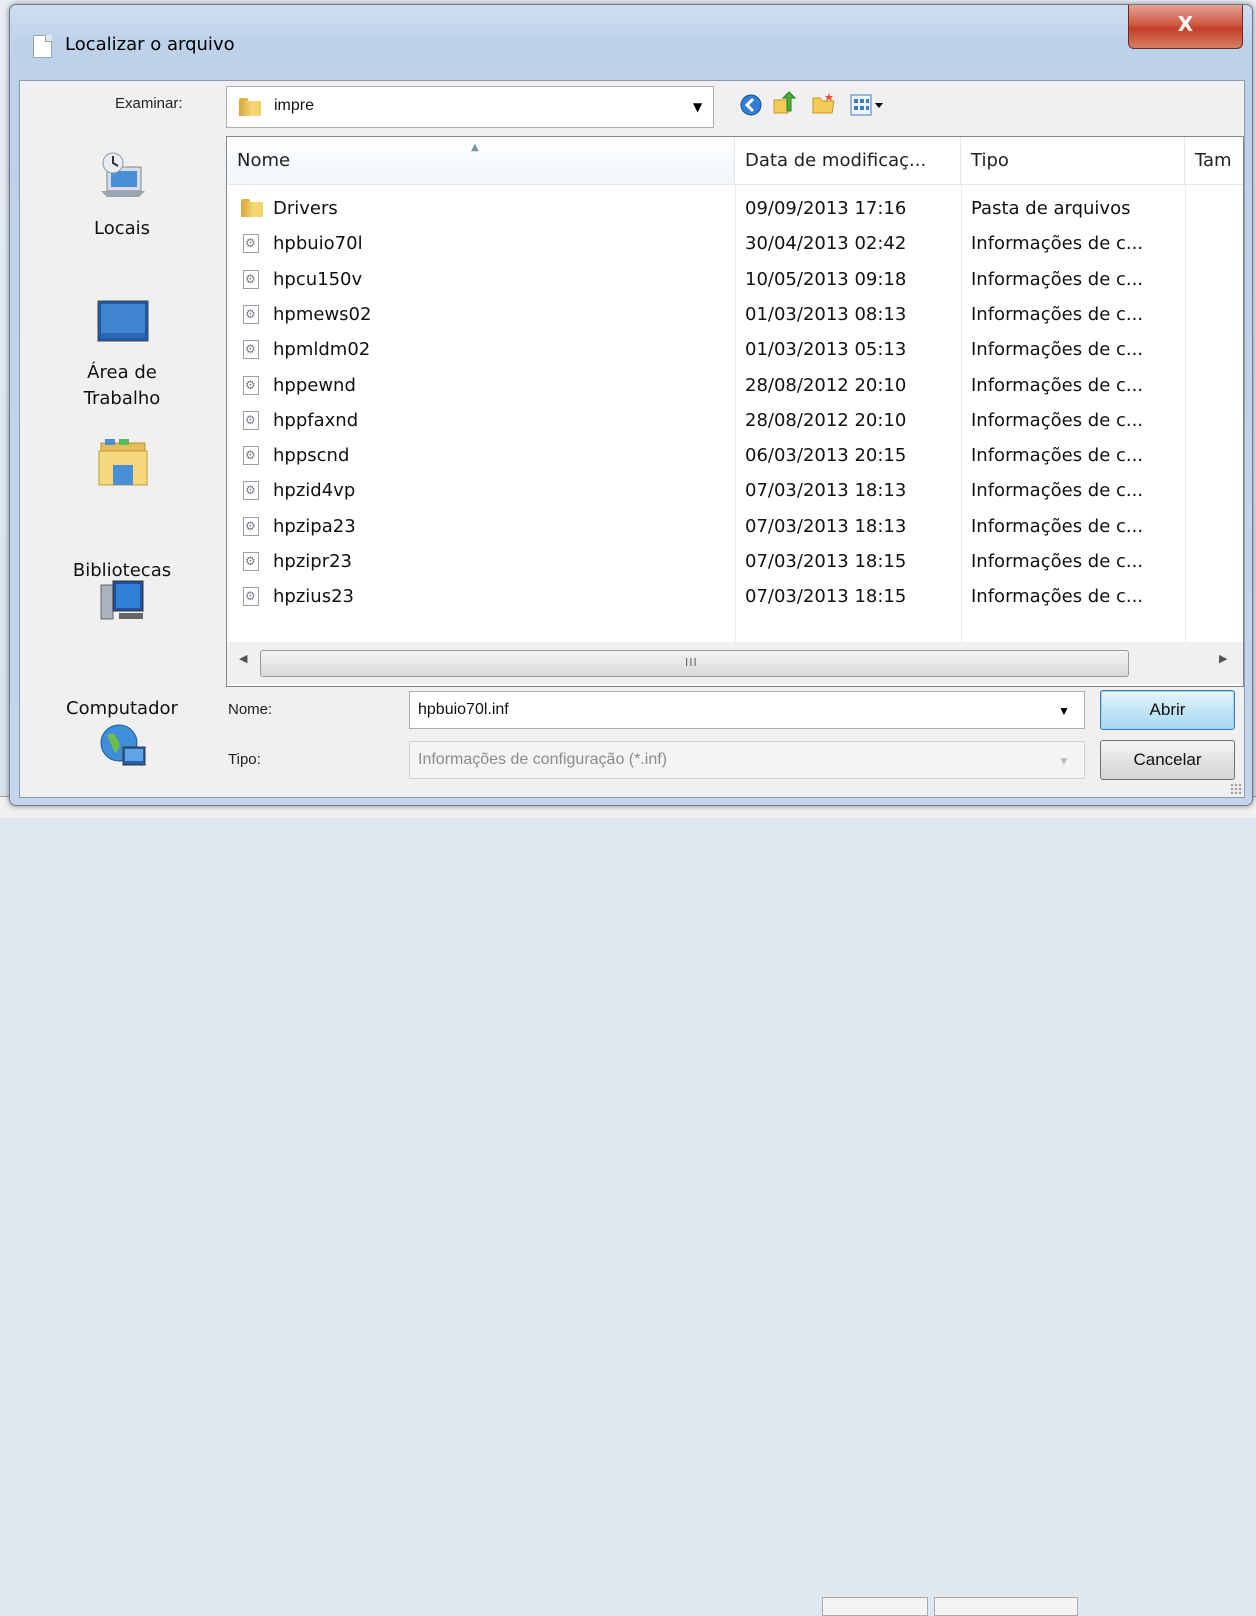 This screenshot has width=1256, height=1616. Describe the element at coordinates (123, 745) in the screenshot. I see `network-icon` at that location.